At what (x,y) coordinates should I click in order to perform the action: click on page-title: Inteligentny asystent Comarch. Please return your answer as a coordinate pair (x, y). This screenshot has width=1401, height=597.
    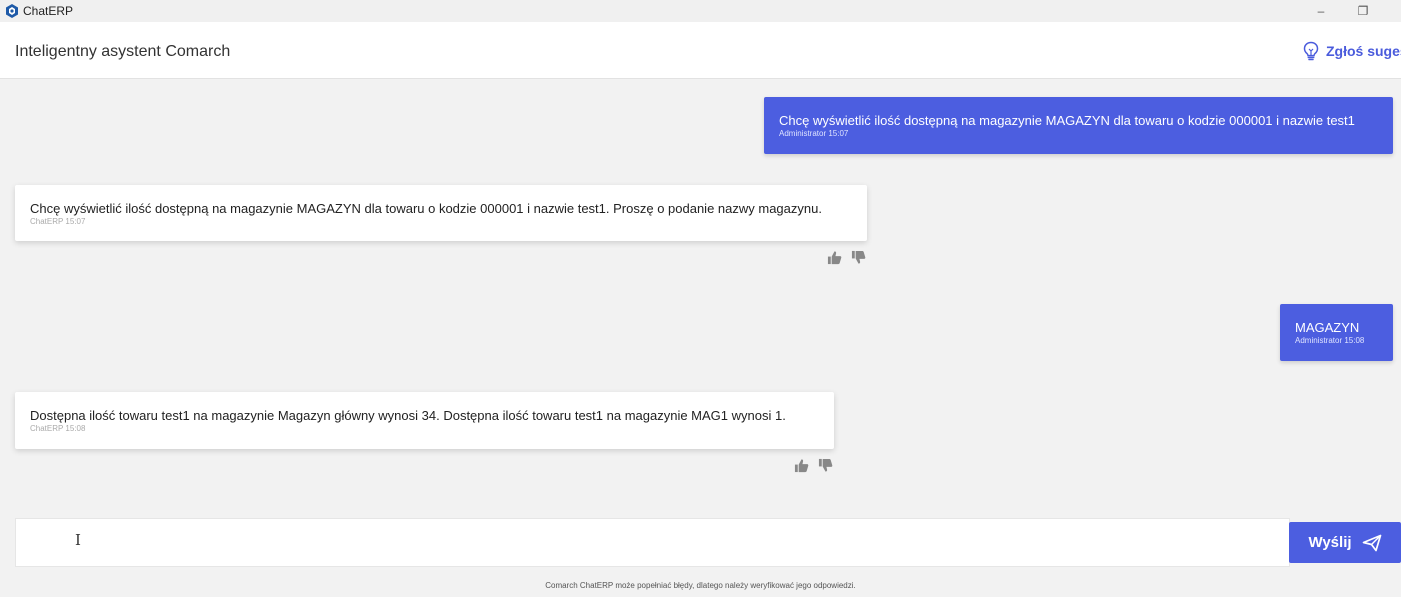
    Looking at the image, I should click on (123, 51).